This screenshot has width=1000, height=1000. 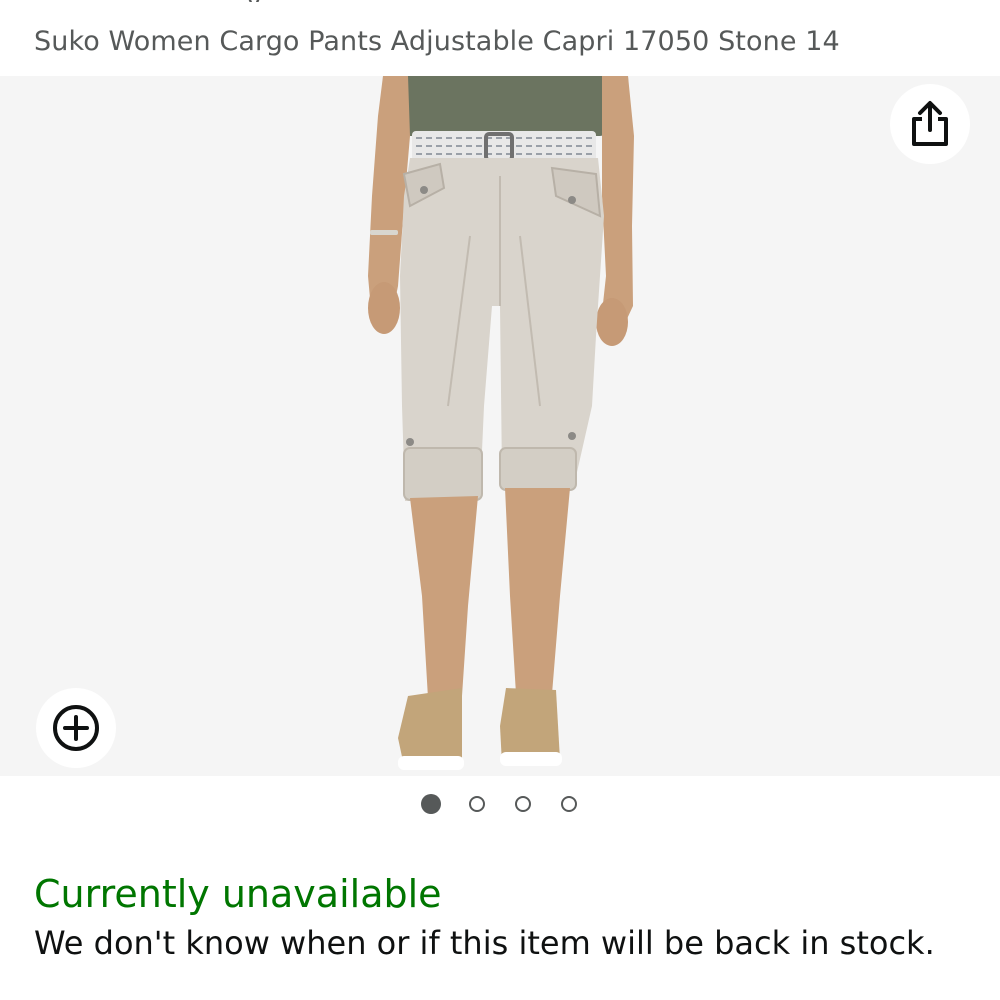 I want to click on zoom-button, so click(x=76, y=728).